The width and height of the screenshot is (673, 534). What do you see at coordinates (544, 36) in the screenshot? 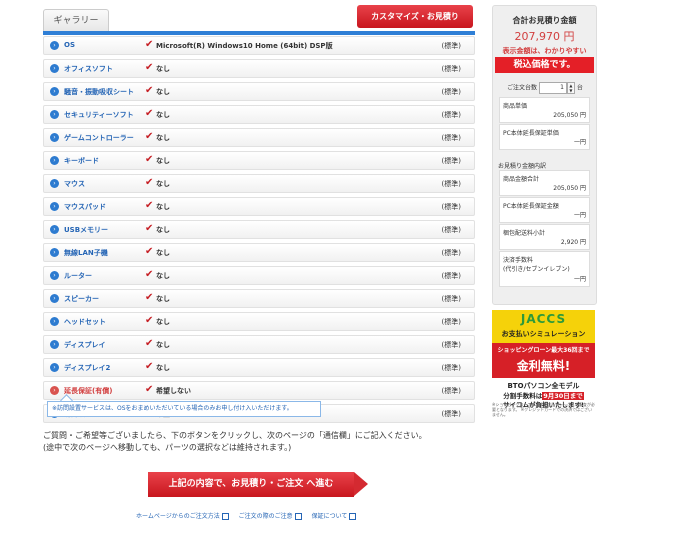
I see `estimate-total: 207,970 円` at bounding box center [544, 36].